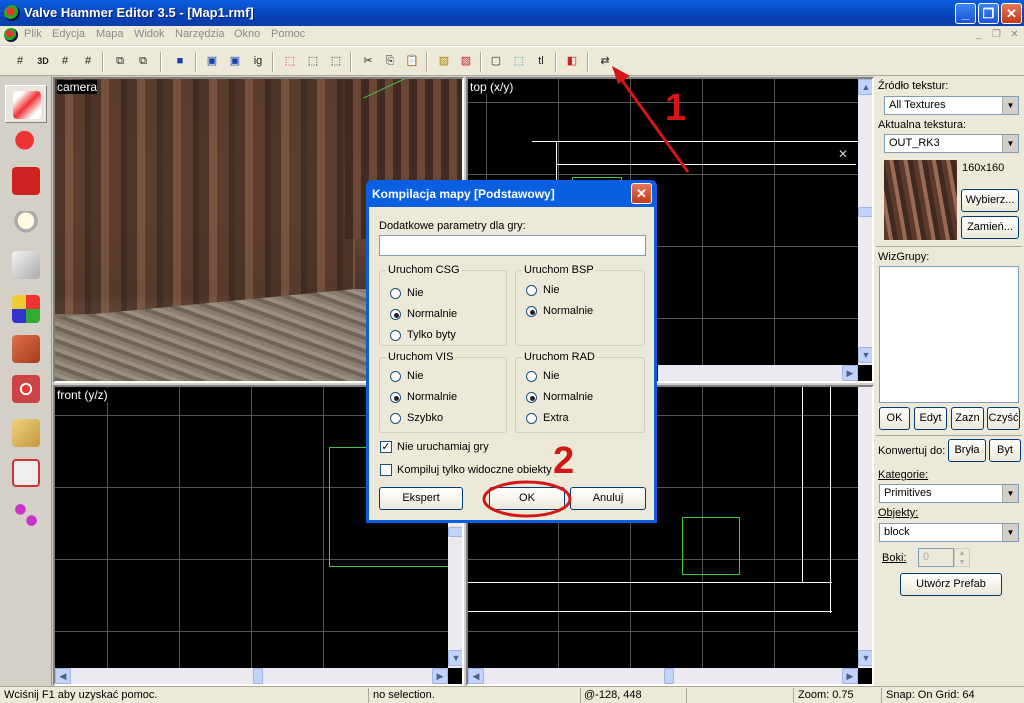 This screenshot has height=703, width=1024. Describe the element at coordinates (564, 461) in the screenshot. I see `annotation-marker-2: 2` at that location.